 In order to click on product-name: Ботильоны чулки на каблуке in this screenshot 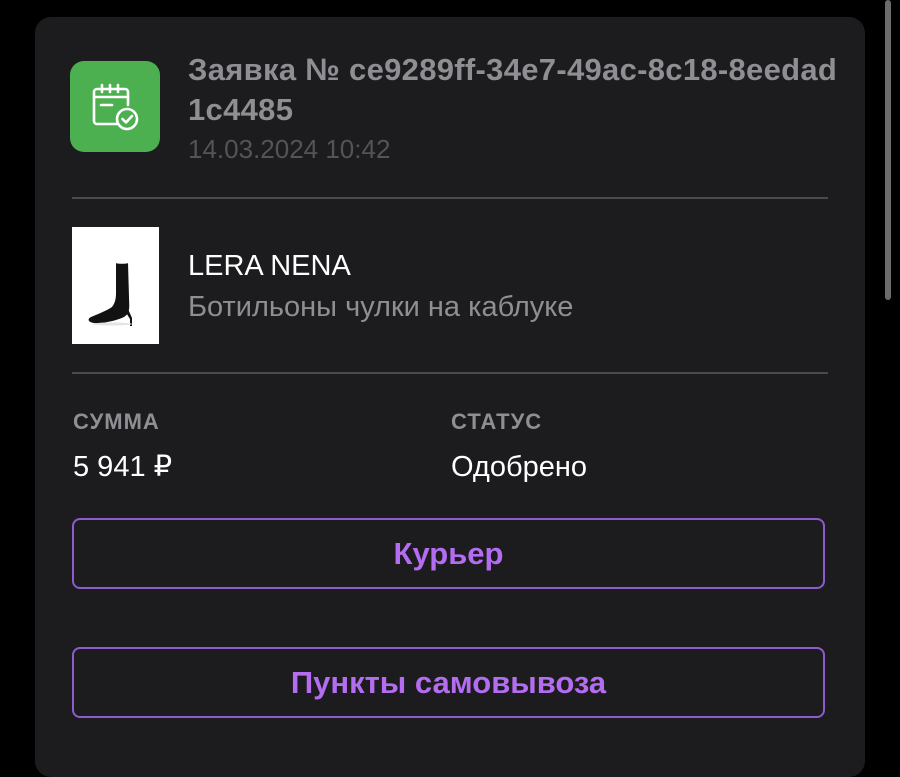, I will do `click(381, 307)`.